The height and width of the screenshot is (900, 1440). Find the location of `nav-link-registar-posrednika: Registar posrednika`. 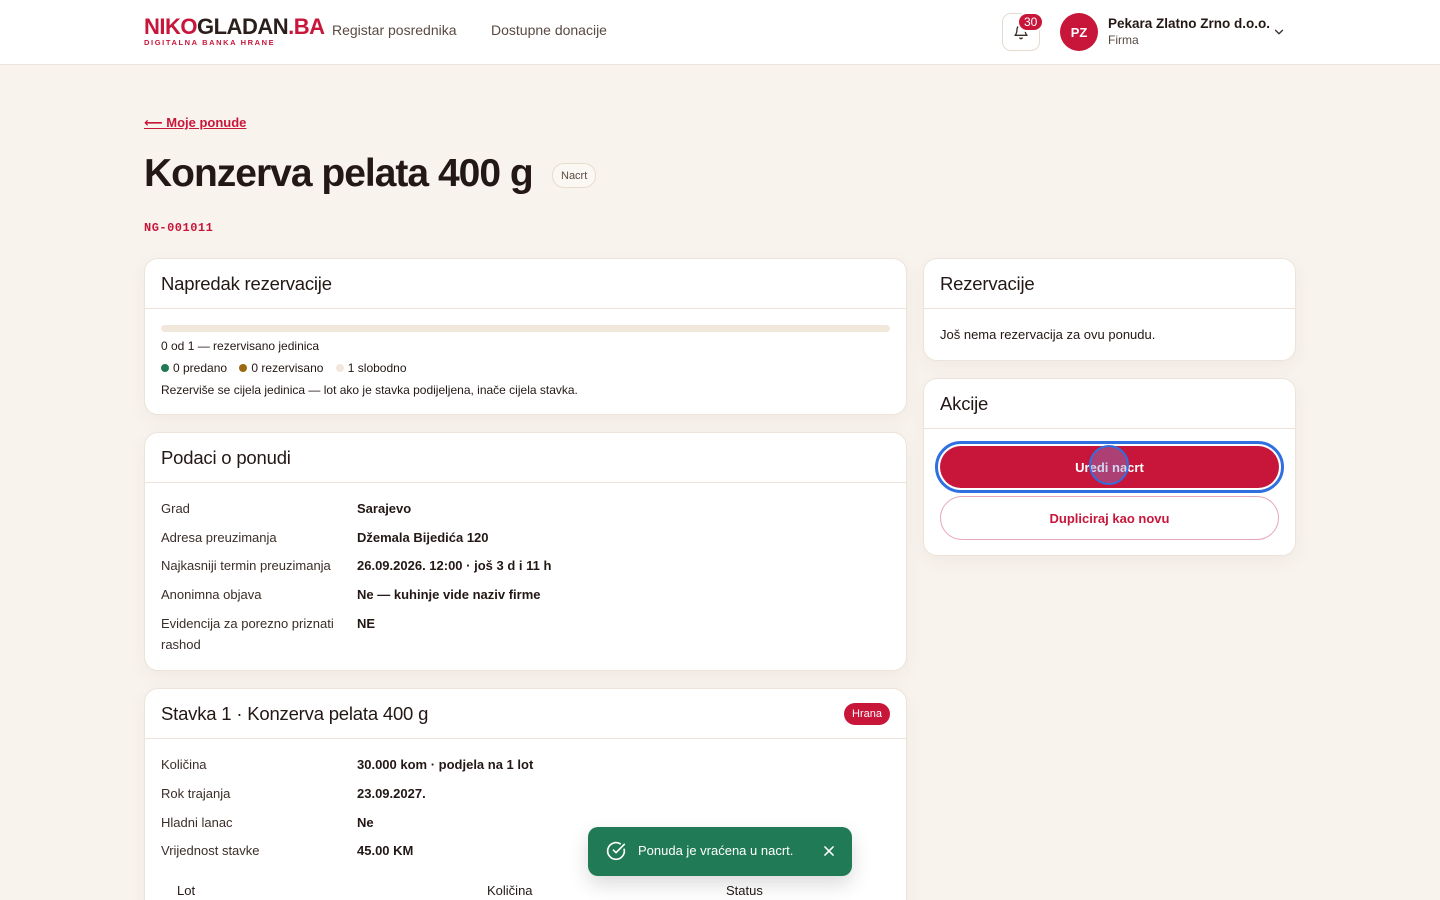

nav-link-registar-posrednika: Registar posrednika is located at coordinates (394, 30).